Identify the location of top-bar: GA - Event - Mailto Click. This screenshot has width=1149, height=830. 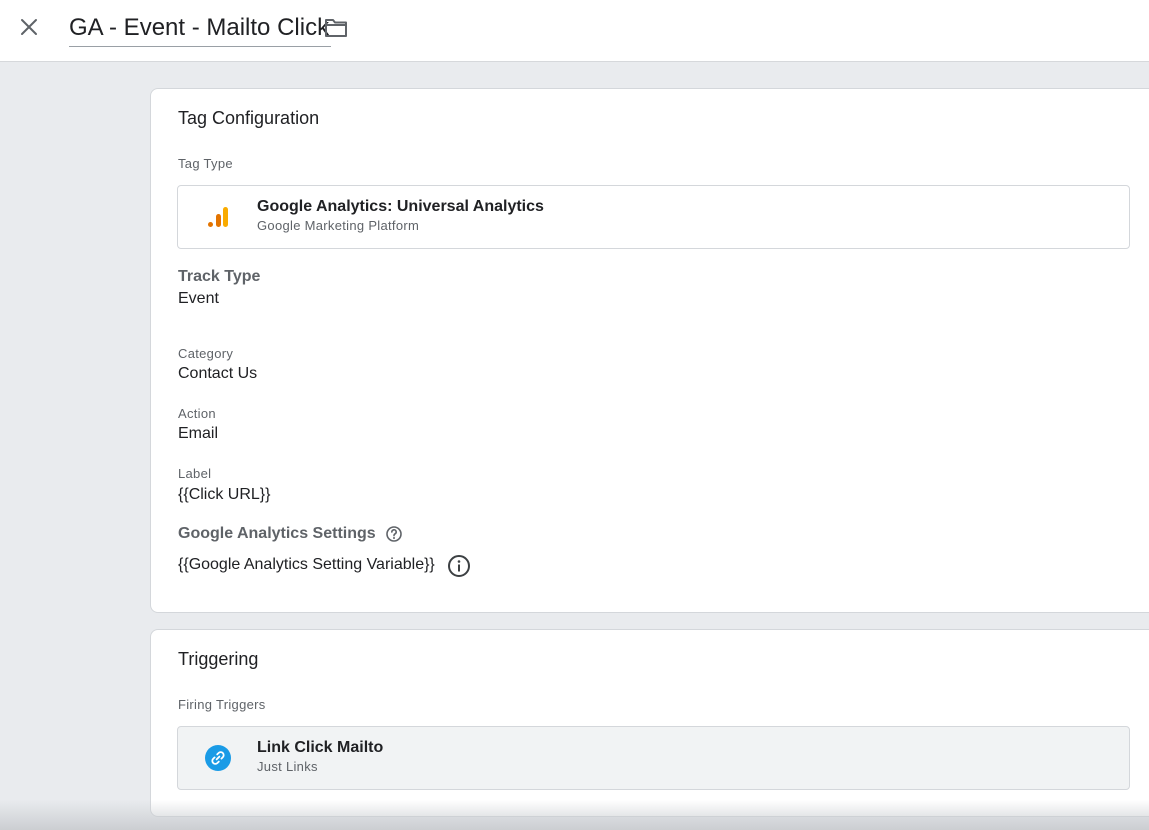
(574, 31).